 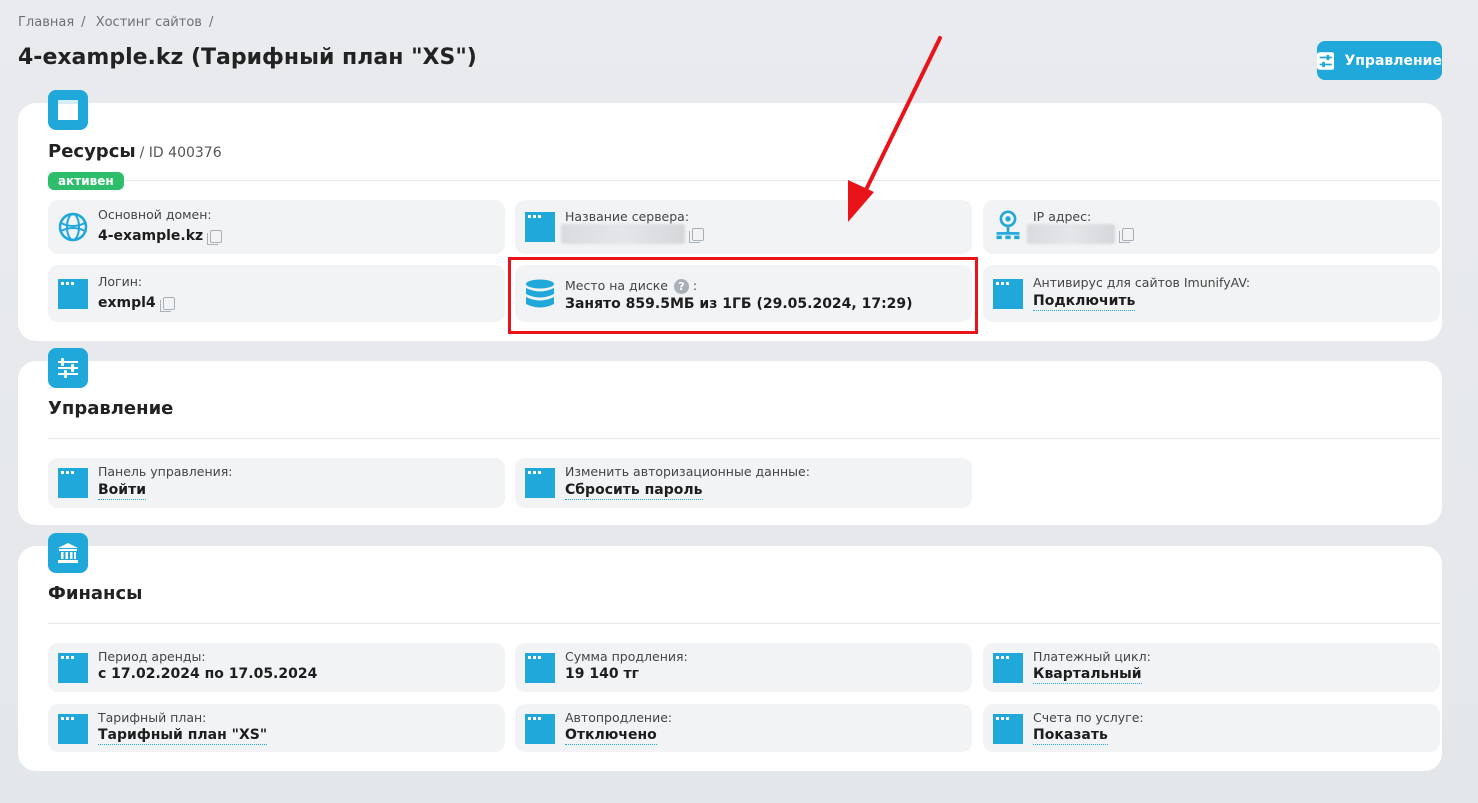 I want to click on renewal-label: Сумма продления:, so click(x=626, y=656).